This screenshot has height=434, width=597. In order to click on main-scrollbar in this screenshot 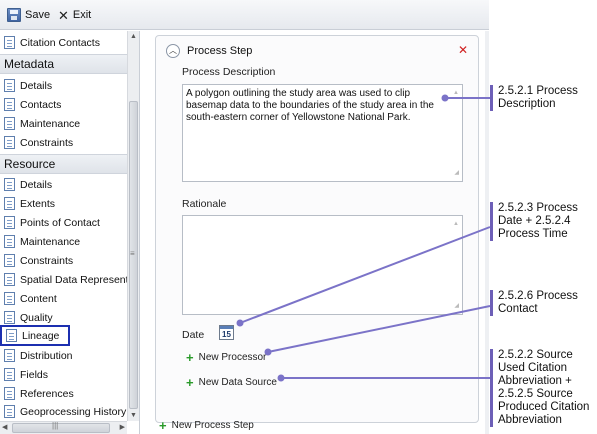, I will do `click(487, 232)`.